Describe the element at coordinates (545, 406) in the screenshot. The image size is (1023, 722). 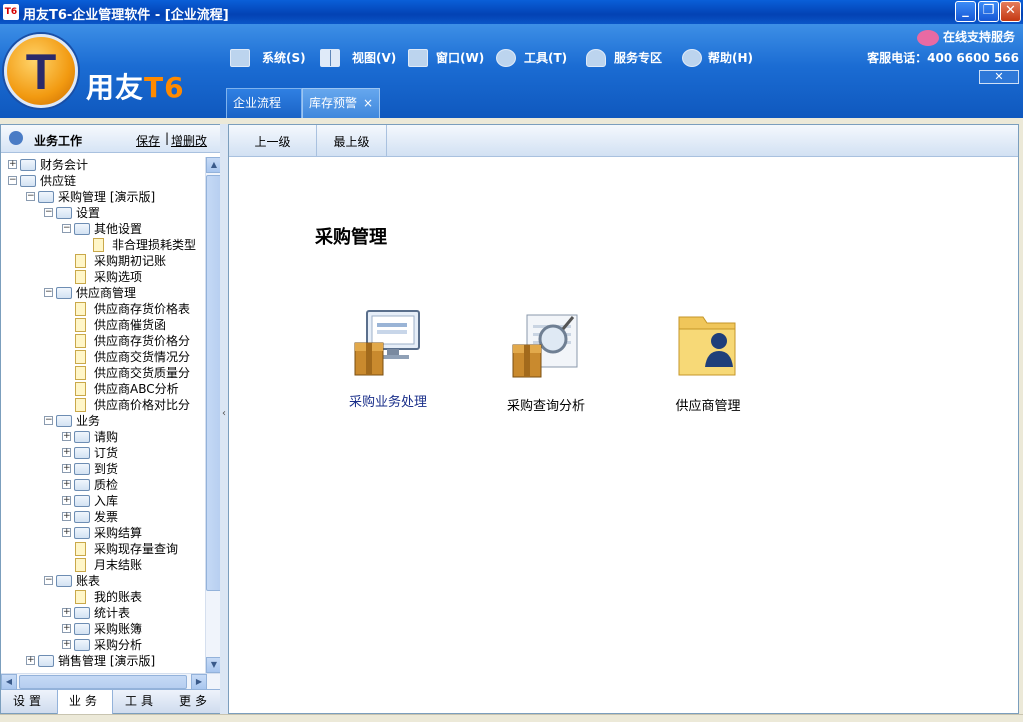
I see `tile-label: 采购查询分析` at that location.